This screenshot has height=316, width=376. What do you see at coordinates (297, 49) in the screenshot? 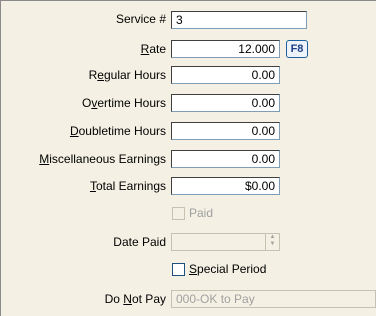
I see `f8-lookup-button: F8` at bounding box center [297, 49].